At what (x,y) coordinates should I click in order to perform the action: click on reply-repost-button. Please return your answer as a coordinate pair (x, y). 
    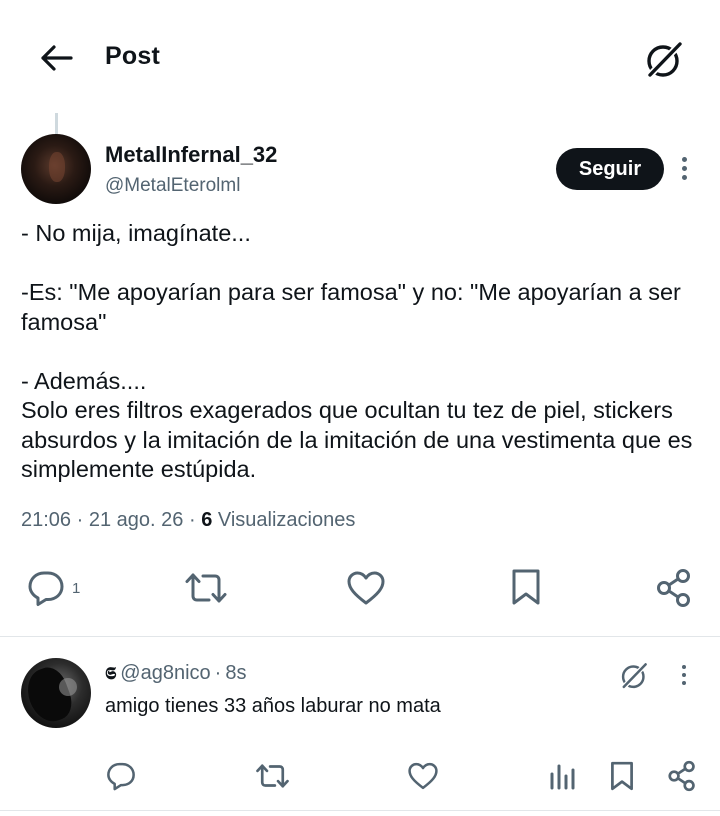
    Looking at the image, I should click on (272, 776).